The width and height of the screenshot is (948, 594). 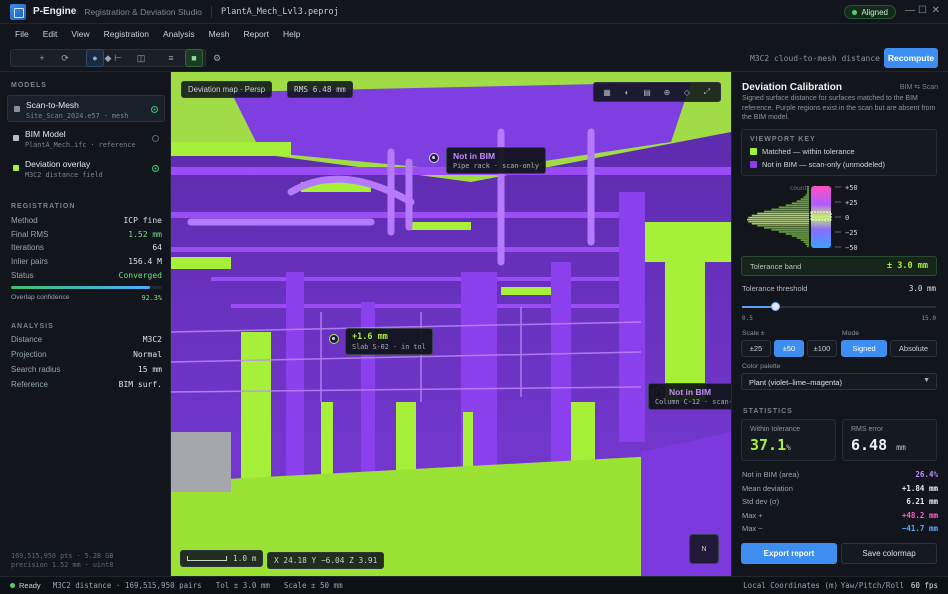 What do you see at coordinates (86, 287) in the screenshot?
I see `overlap-progress-bar` at bounding box center [86, 287].